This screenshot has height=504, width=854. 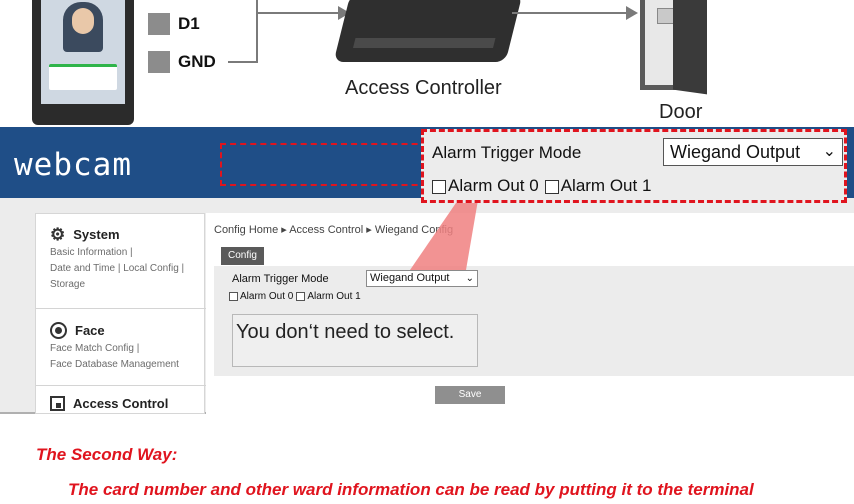 I want to click on alarm-trigger-mode-label: Alarm Trigger Mode, so click(x=280, y=279).